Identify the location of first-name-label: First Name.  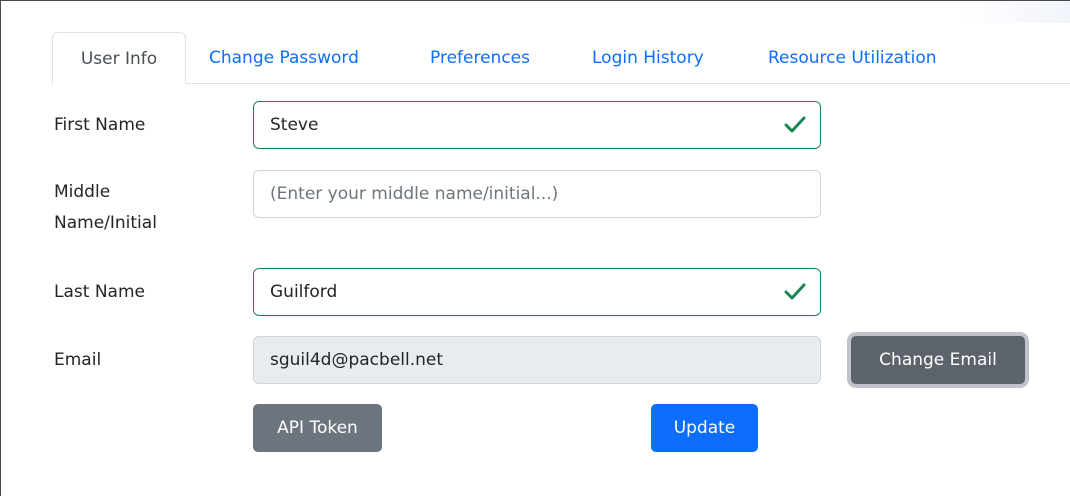
(100, 125).